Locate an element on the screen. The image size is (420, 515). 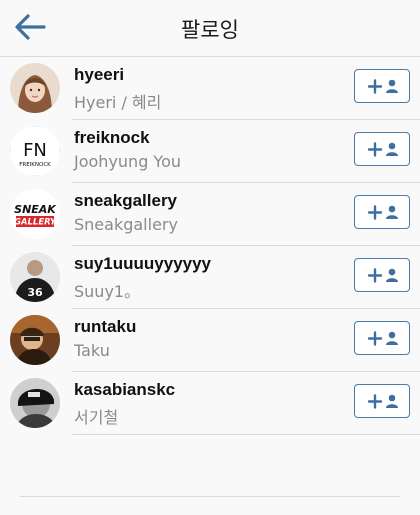
full-name: Taku is located at coordinates (92, 350).